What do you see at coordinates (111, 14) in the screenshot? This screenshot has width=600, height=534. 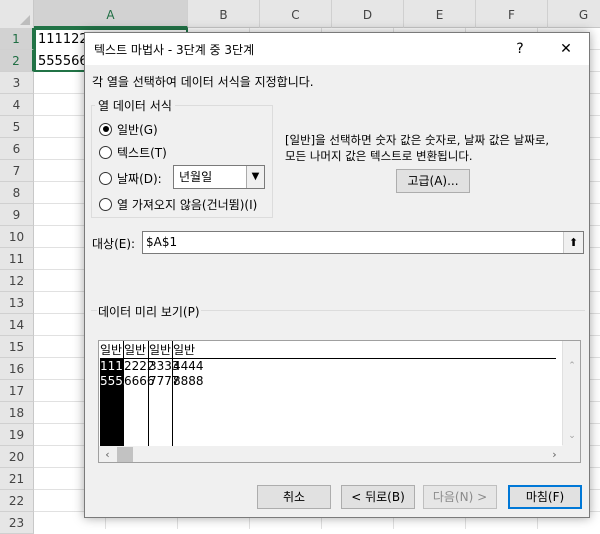 I see `column-header-a: A` at bounding box center [111, 14].